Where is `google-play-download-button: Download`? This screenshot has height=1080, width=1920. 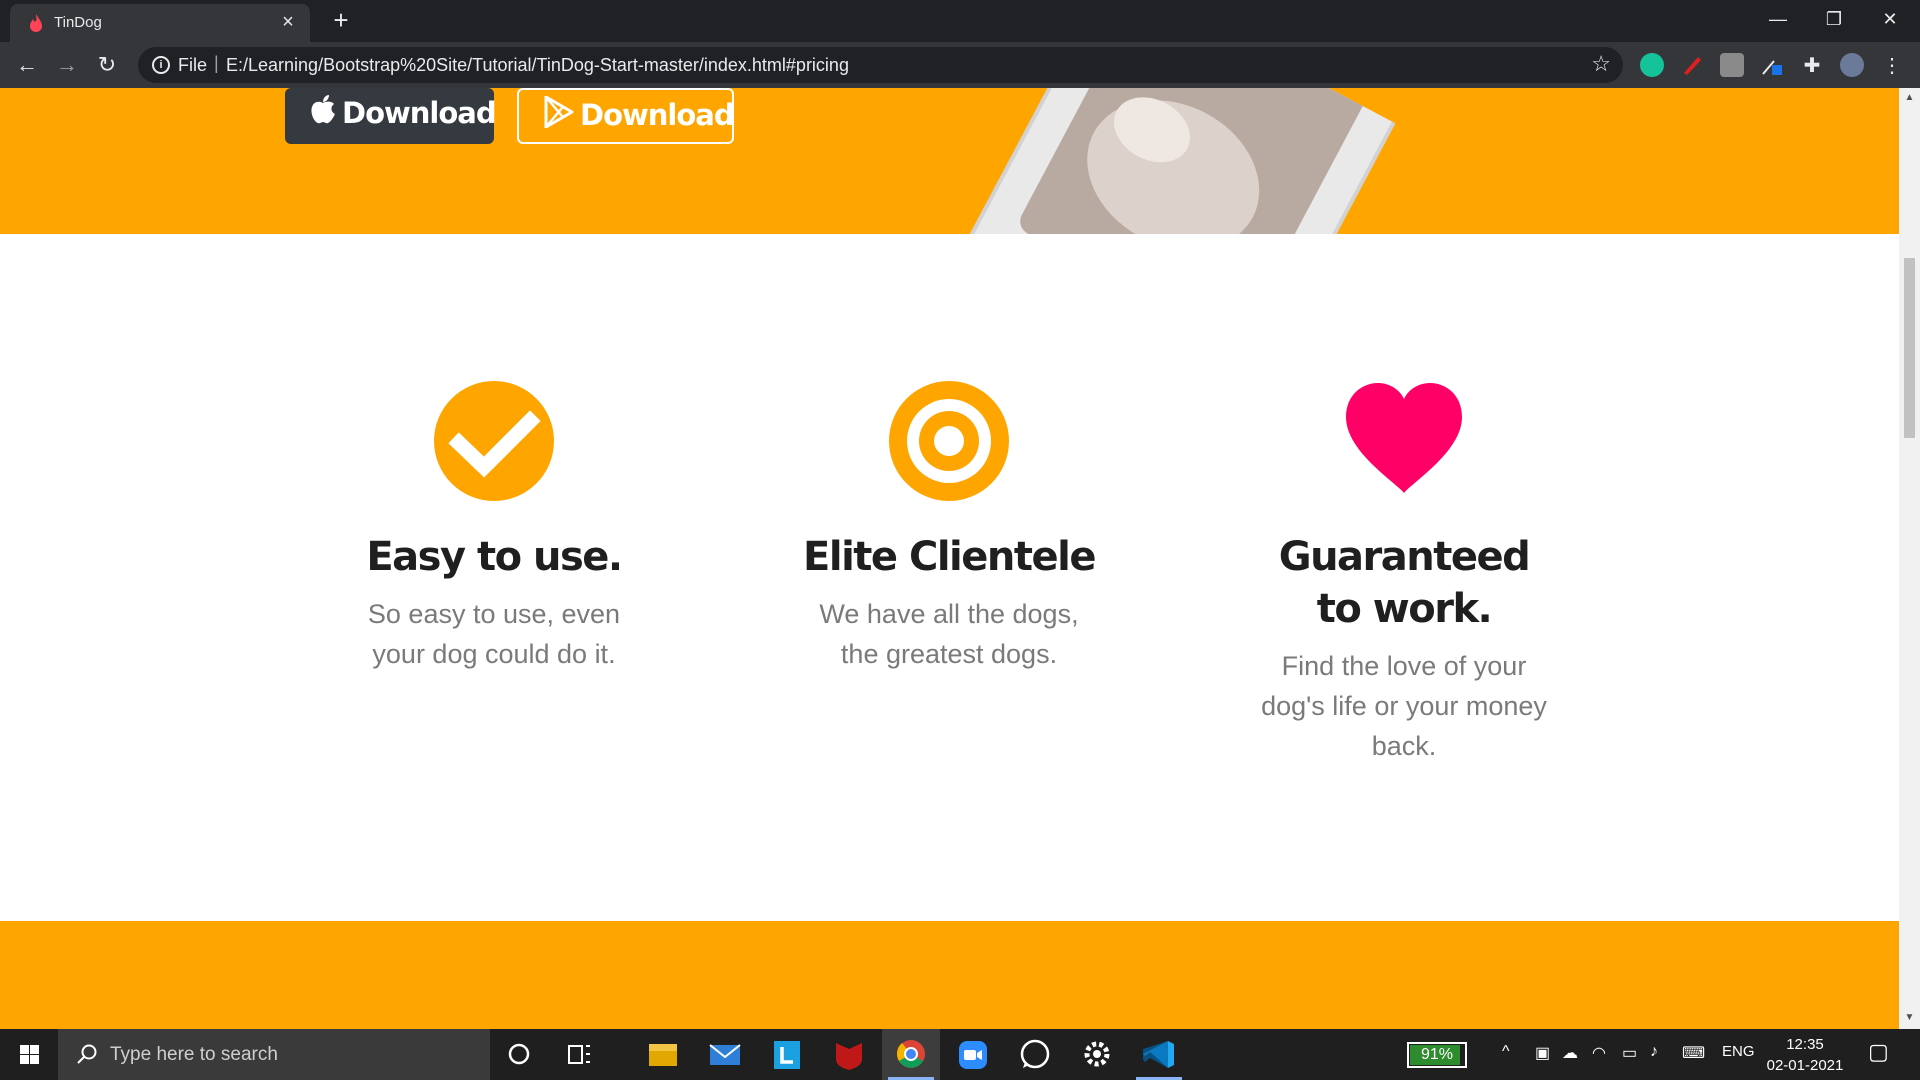
google-play-download-button: Download is located at coordinates (626, 116).